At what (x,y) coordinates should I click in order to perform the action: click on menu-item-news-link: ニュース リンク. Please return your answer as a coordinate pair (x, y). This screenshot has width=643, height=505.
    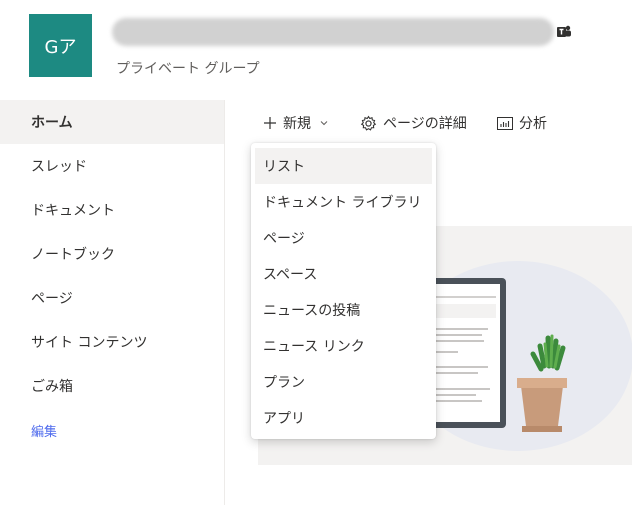
    Looking at the image, I should click on (343, 346).